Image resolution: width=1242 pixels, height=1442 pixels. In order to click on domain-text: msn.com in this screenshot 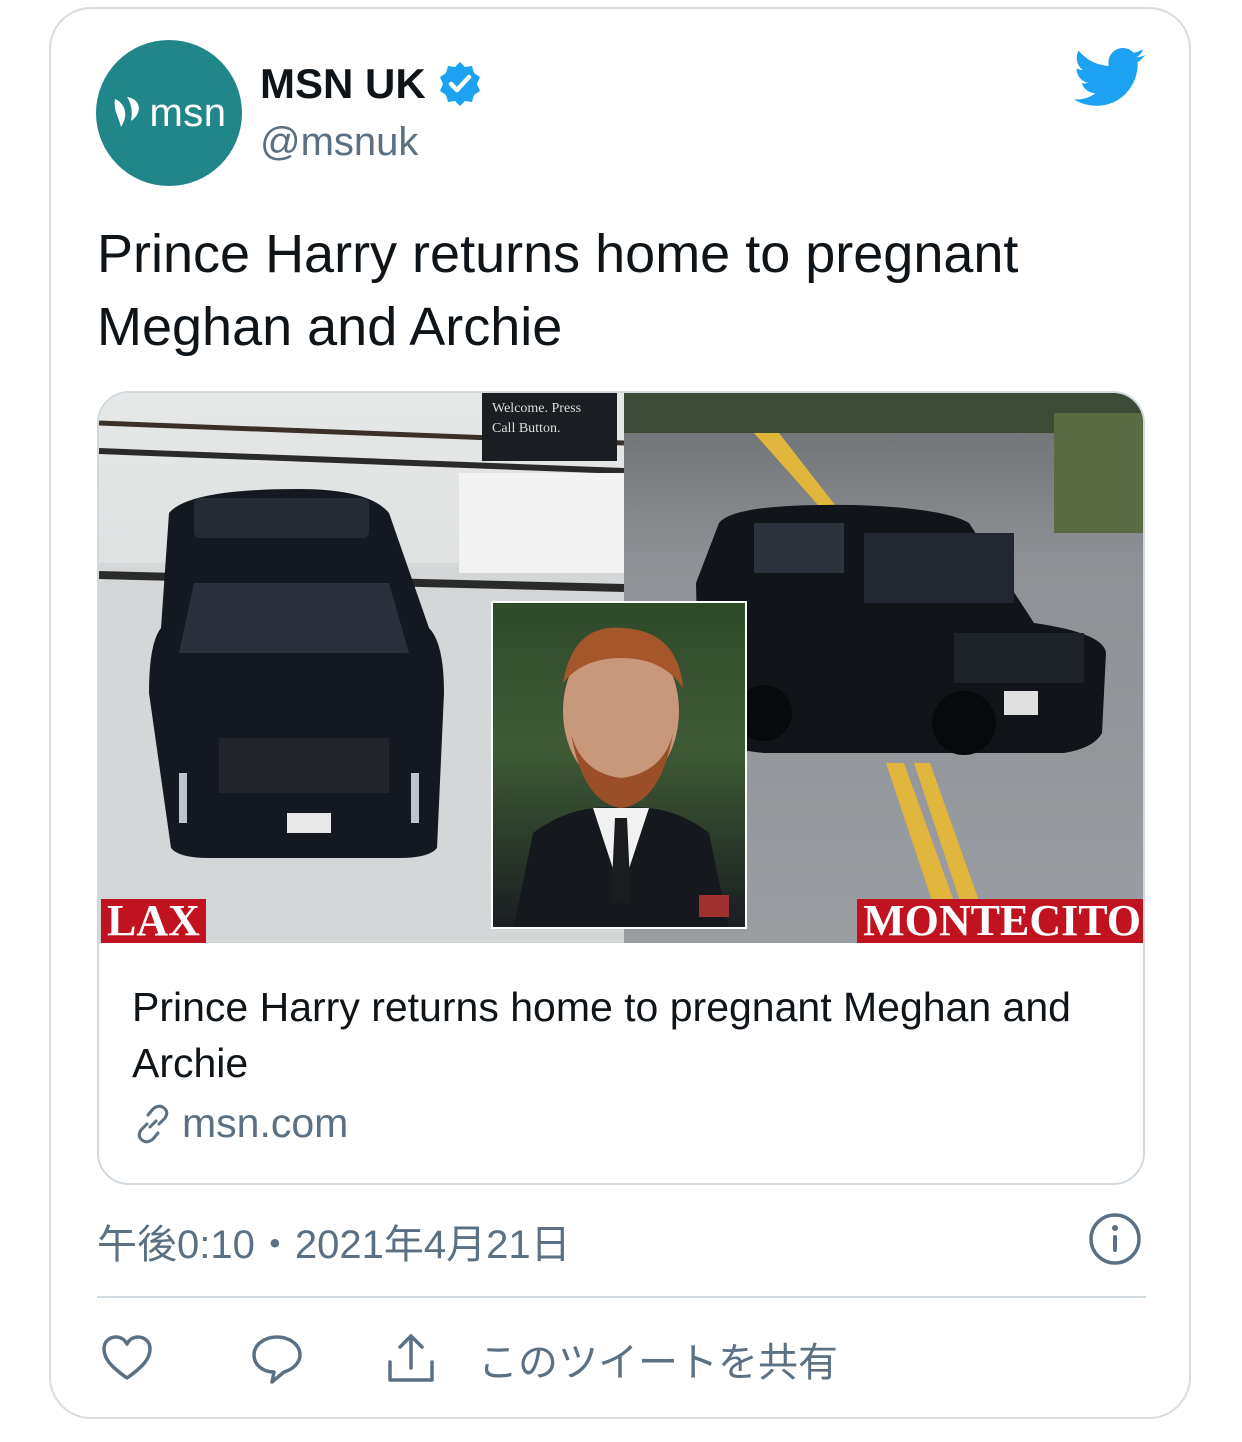, I will do `click(265, 1123)`.